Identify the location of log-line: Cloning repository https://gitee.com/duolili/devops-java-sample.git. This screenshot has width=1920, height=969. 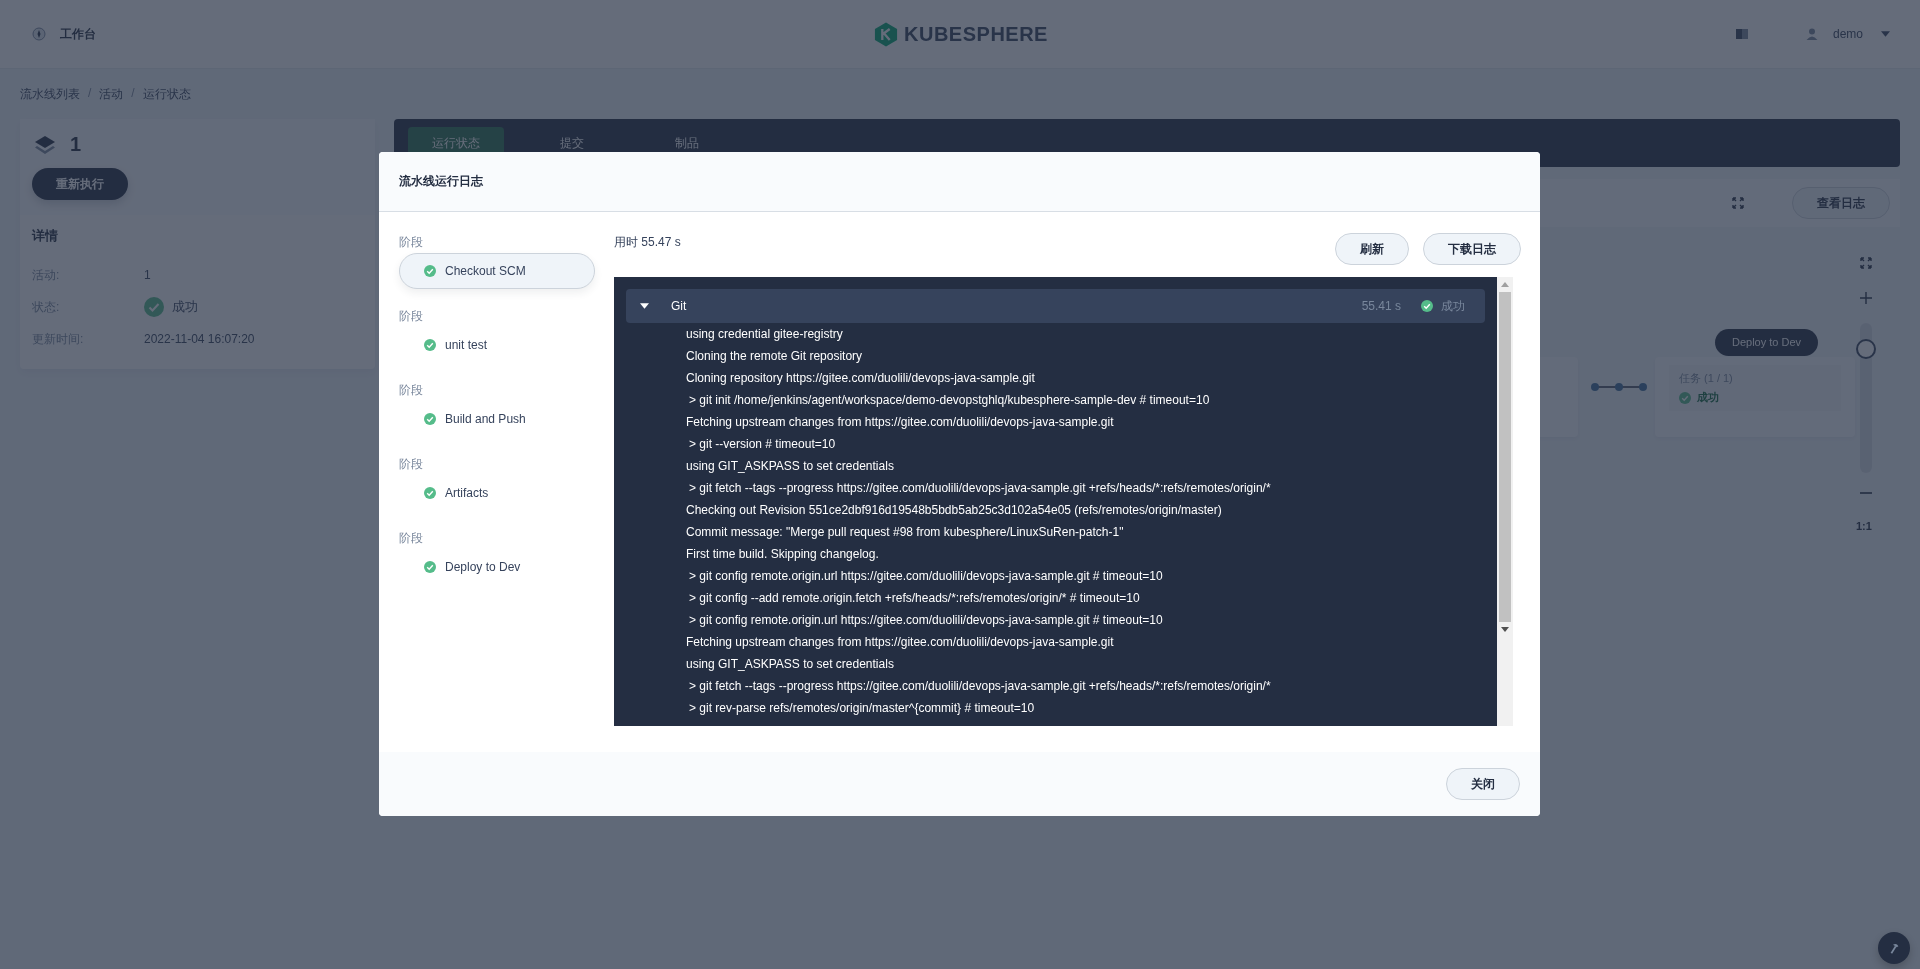
(861, 378).